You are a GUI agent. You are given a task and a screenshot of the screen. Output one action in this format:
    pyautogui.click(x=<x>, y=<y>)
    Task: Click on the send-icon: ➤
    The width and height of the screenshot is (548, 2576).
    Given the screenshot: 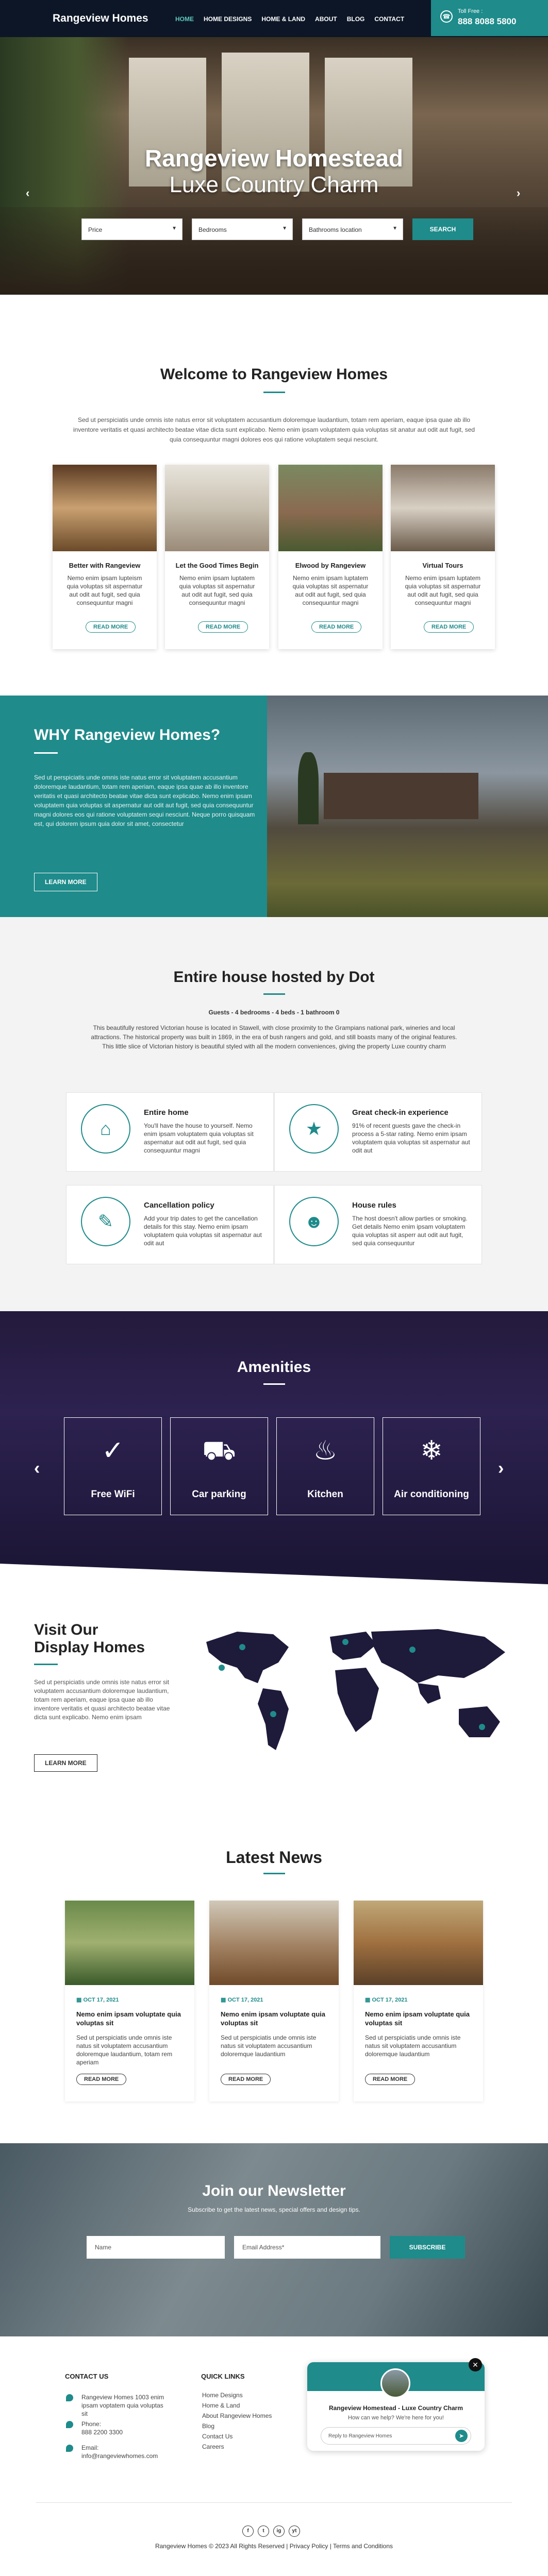 What is the action you would take?
    pyautogui.click(x=461, y=2436)
    